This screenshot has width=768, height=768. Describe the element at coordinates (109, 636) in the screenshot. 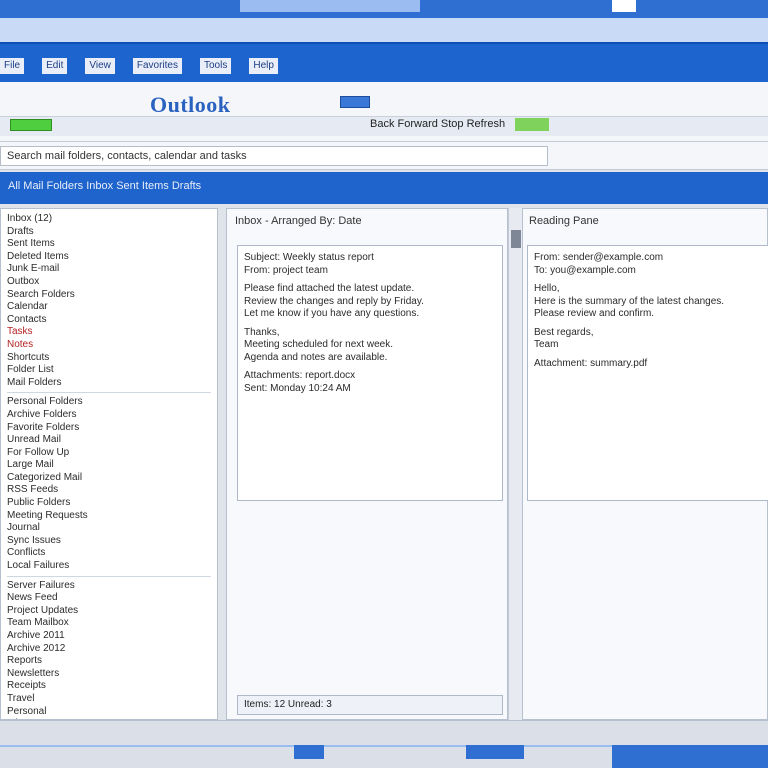

I see `folder-item: Archive 2011` at that location.